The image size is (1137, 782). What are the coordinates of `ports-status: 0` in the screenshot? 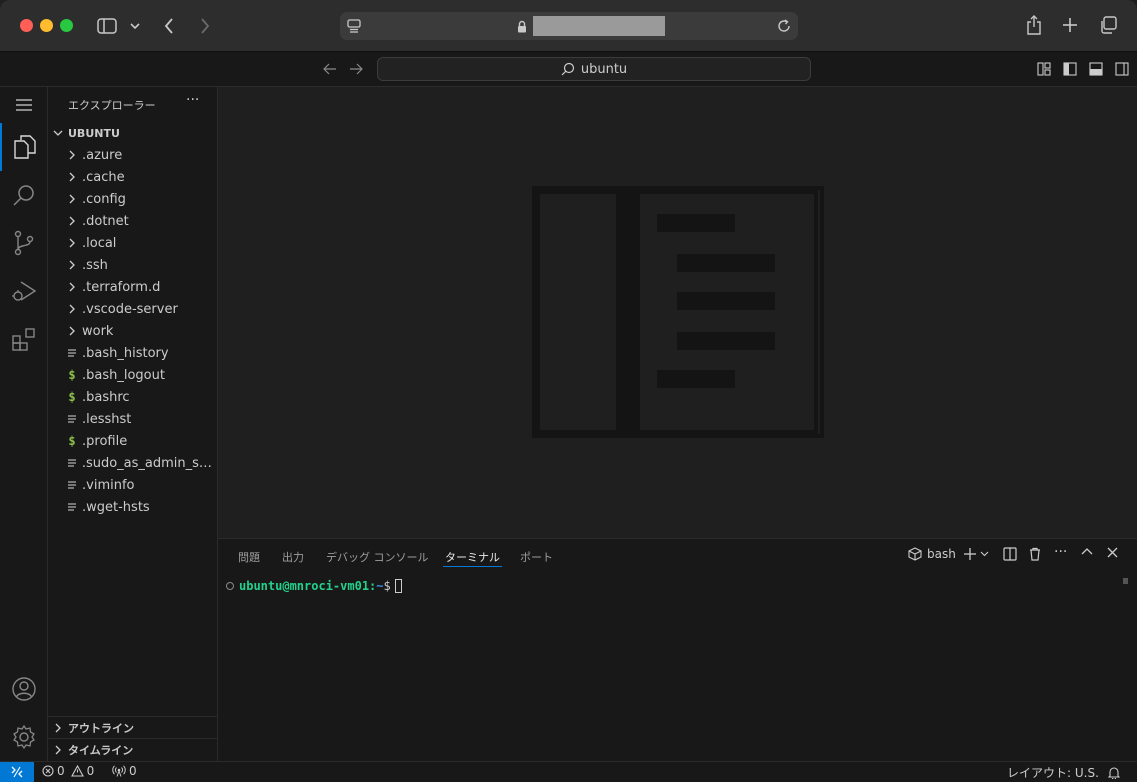 It's located at (124, 771).